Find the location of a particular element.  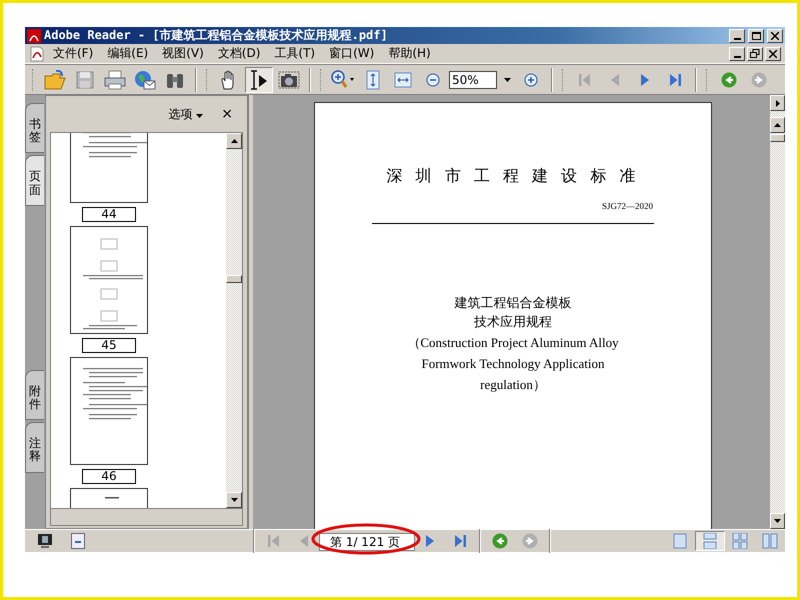

minimize-document-button is located at coordinates (737, 53).